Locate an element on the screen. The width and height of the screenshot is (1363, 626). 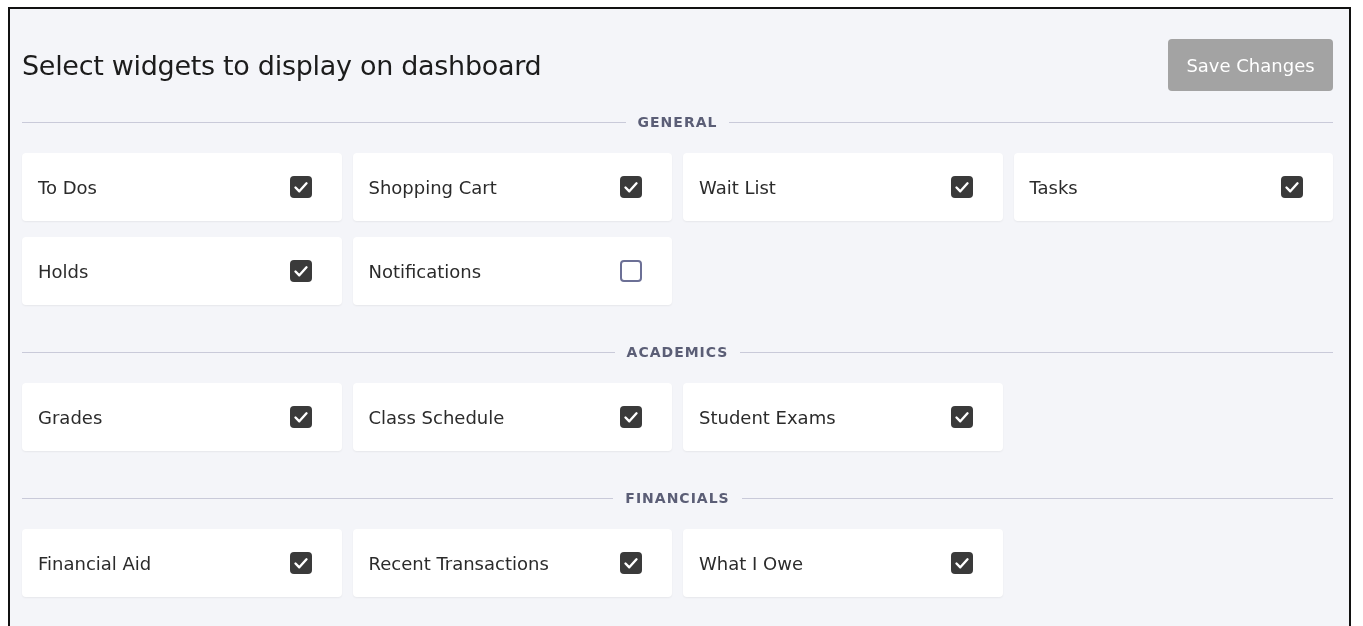
widget-label: Notifications is located at coordinates (425, 271).